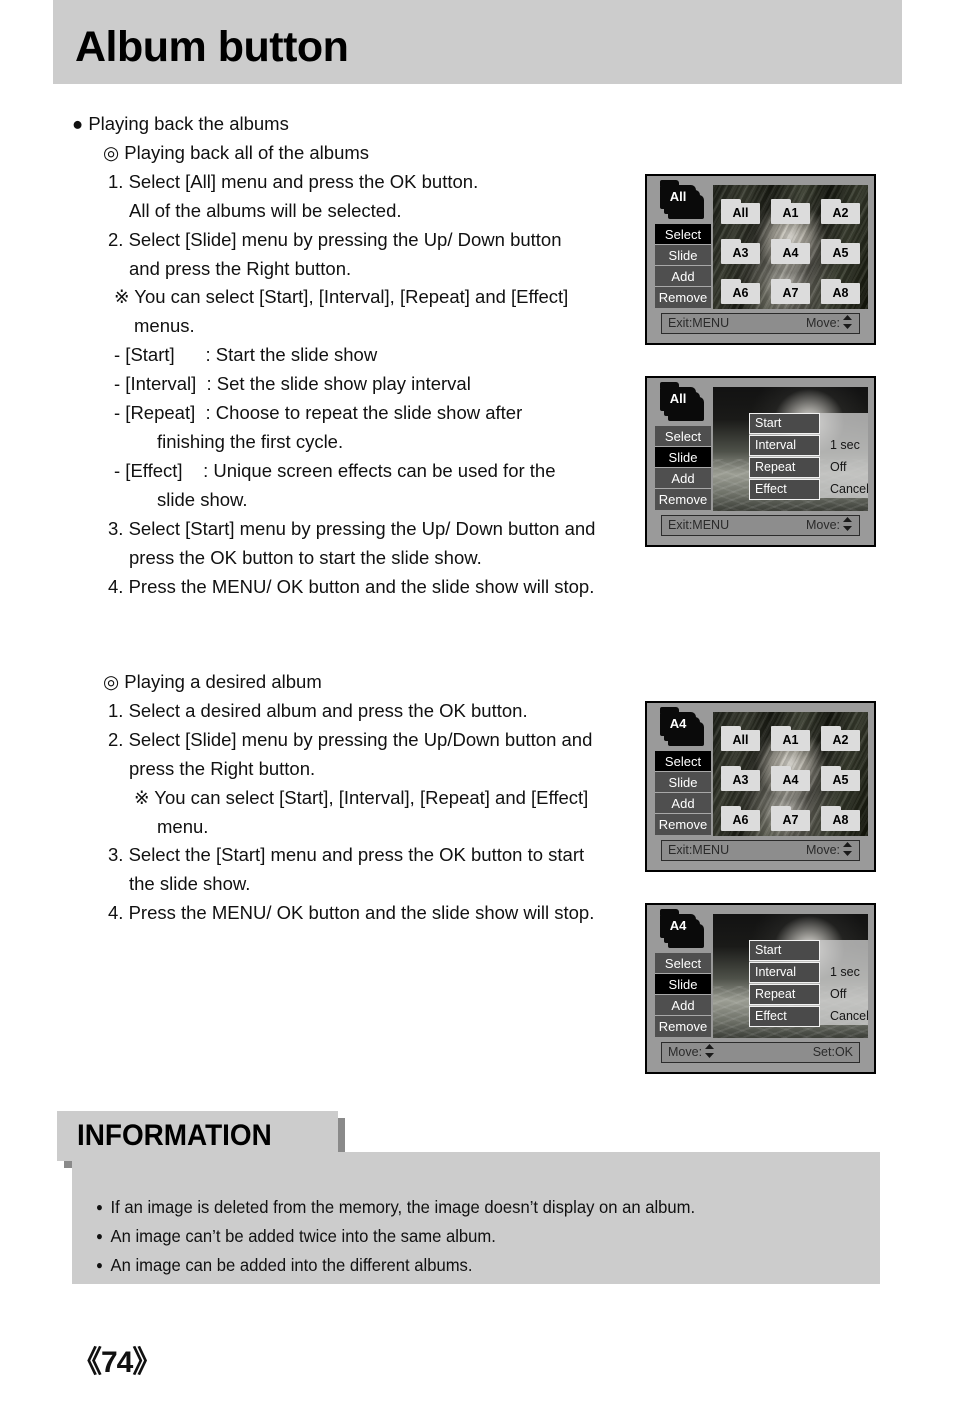  I want to click on instruction-line: slide show., so click(202, 499).